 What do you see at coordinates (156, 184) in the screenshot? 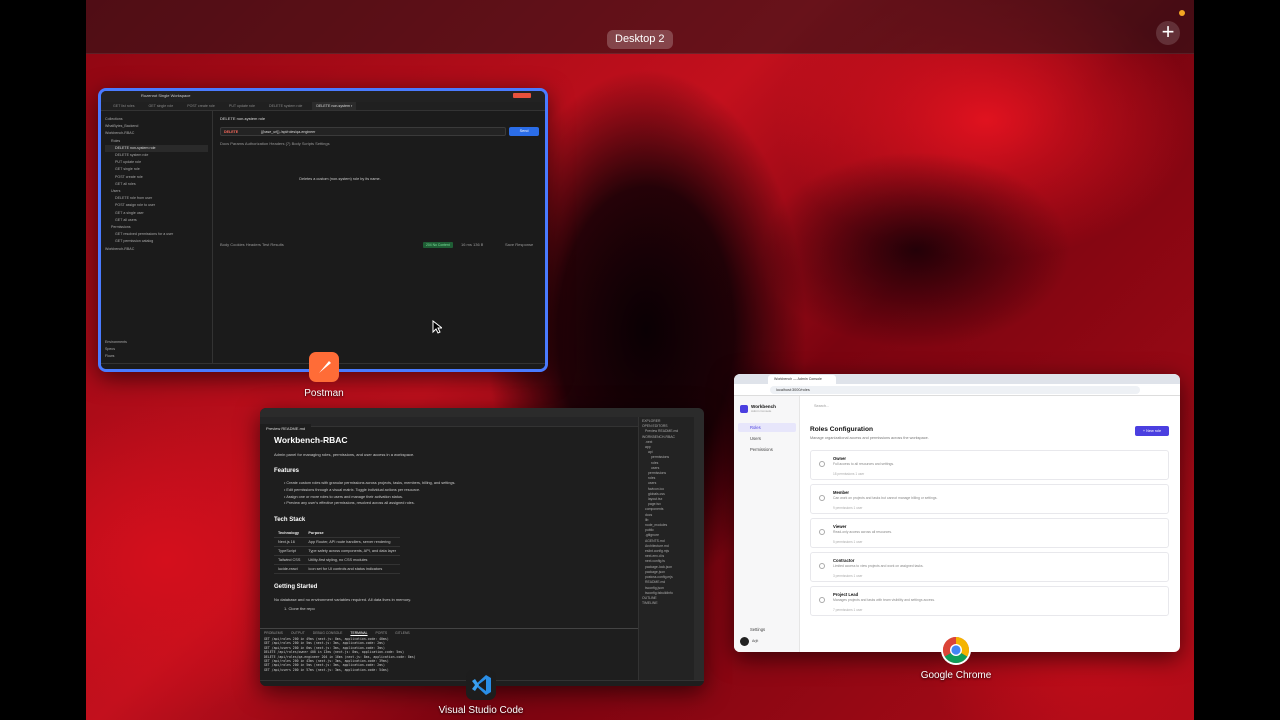
I see `sidebar-item: GET all roles` at bounding box center [156, 184].